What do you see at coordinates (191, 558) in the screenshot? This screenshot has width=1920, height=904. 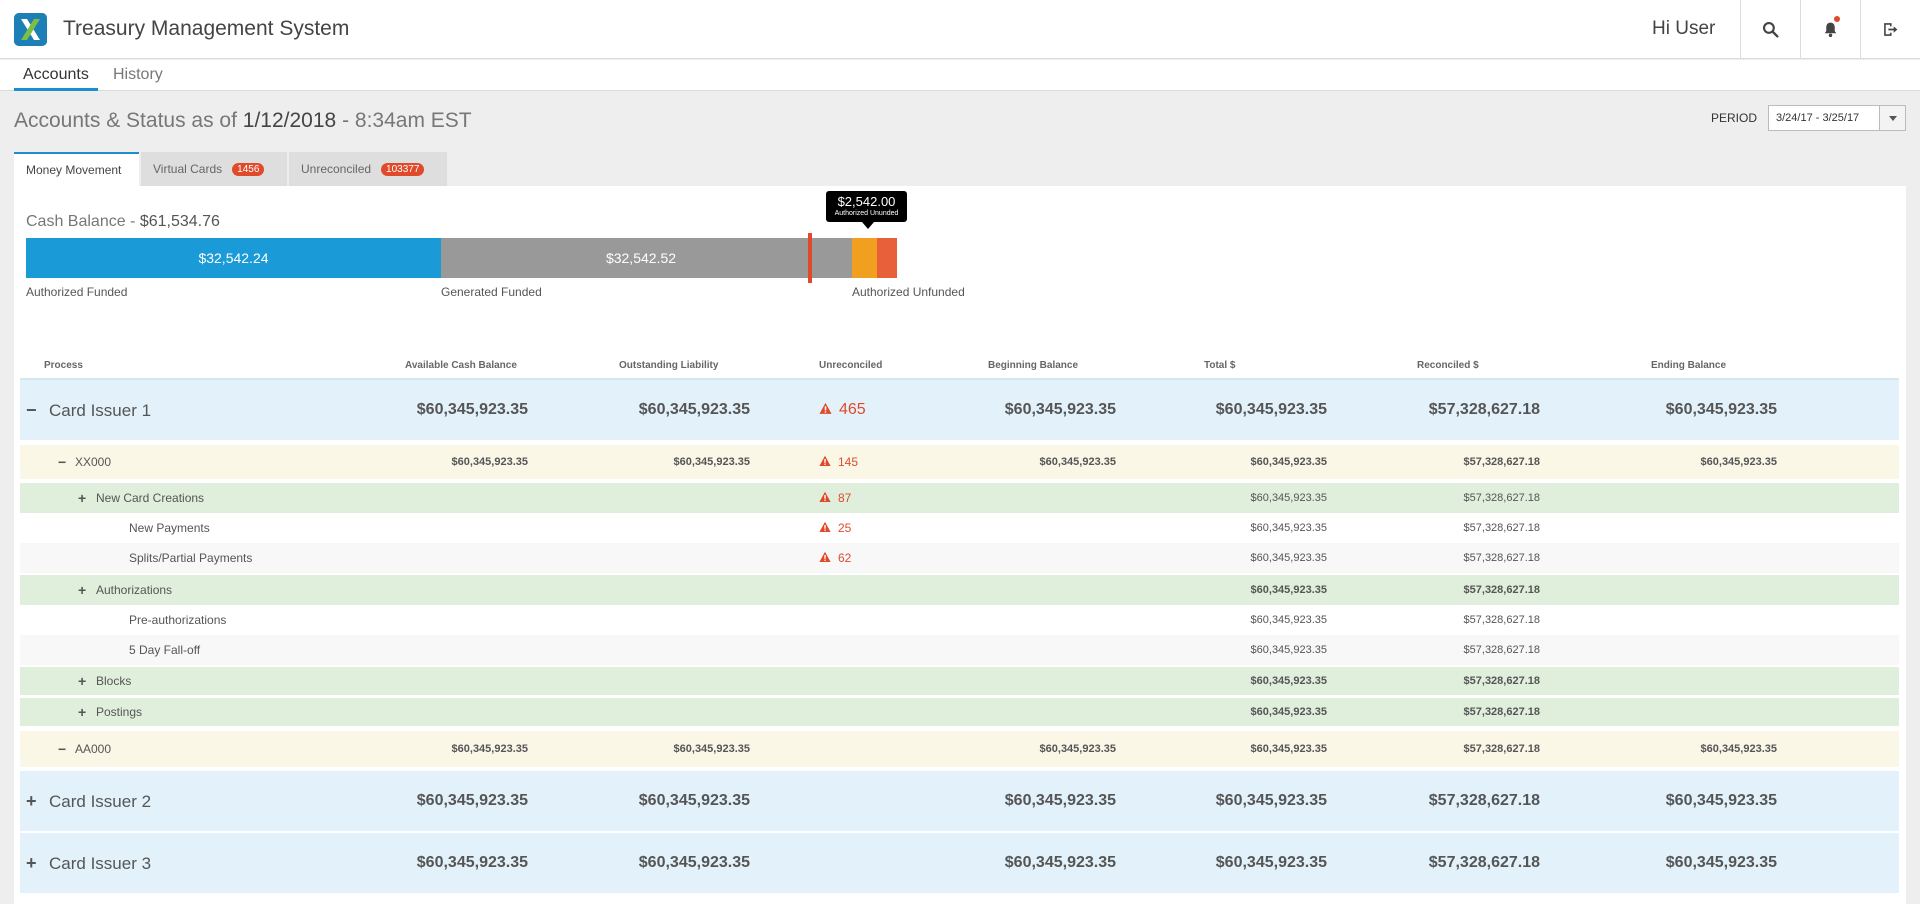 I see `row-name: Splits/Partial Payments` at bounding box center [191, 558].